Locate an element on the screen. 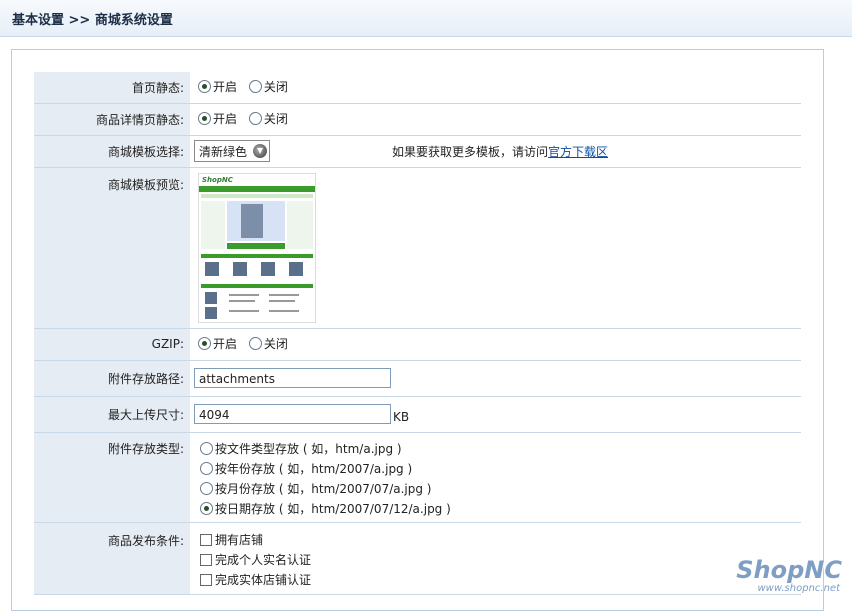 The image size is (852, 611). label-attach-path: 附件存放路径: is located at coordinates (112, 378).